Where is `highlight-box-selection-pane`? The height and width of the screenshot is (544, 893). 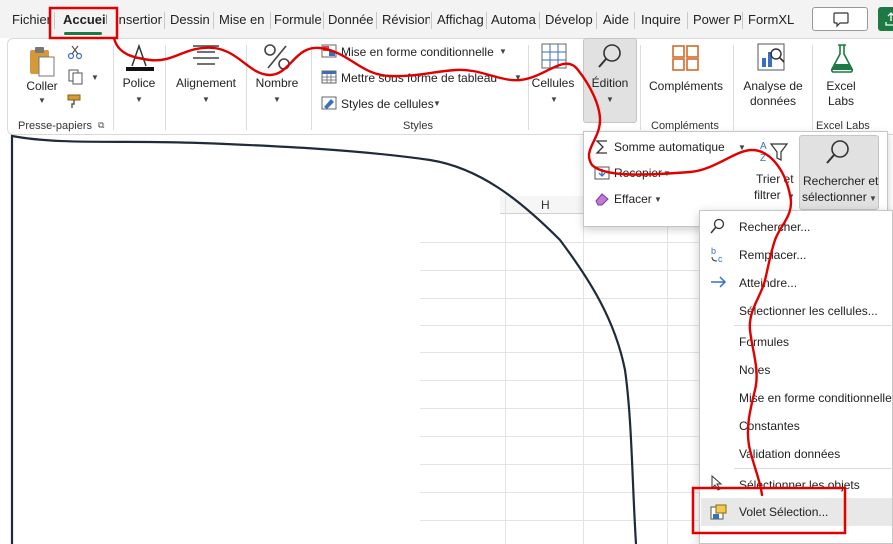
highlight-box-selection-pane is located at coordinates (769, 510).